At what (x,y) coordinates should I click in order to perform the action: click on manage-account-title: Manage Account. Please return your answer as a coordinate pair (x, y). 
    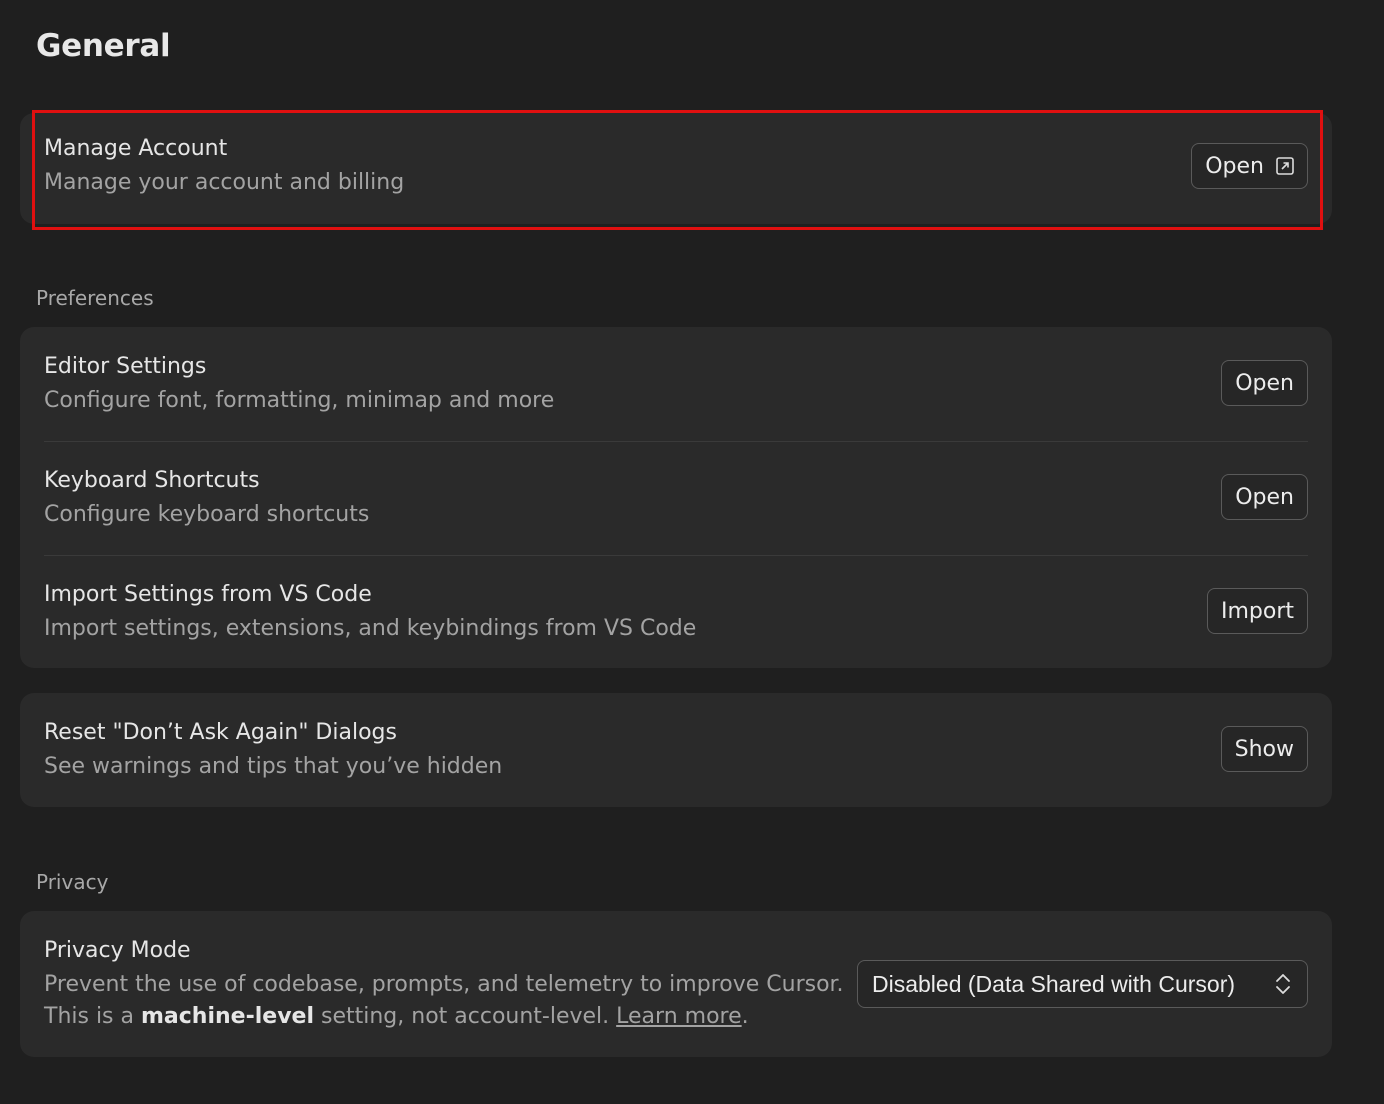
    Looking at the image, I should click on (136, 148).